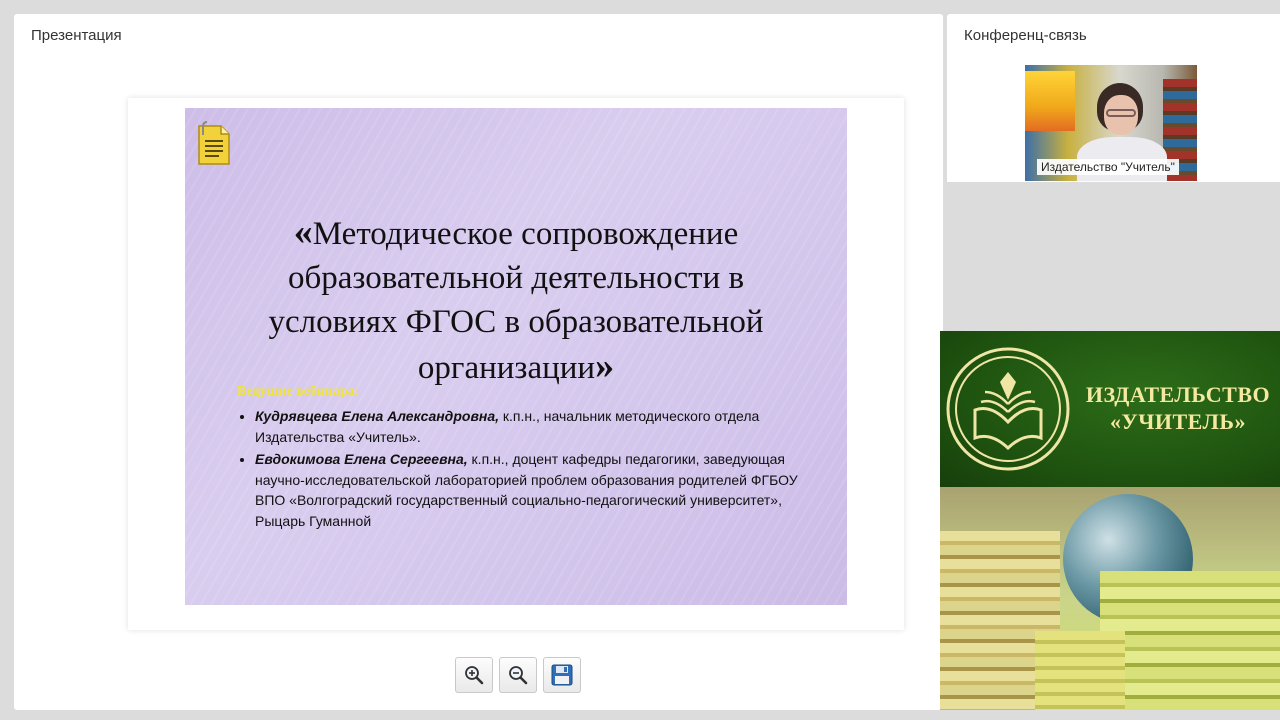 This screenshot has height=720, width=1280. Describe the element at coordinates (1008, 409) in the screenshot. I see `publisher-logo-icon` at that location.